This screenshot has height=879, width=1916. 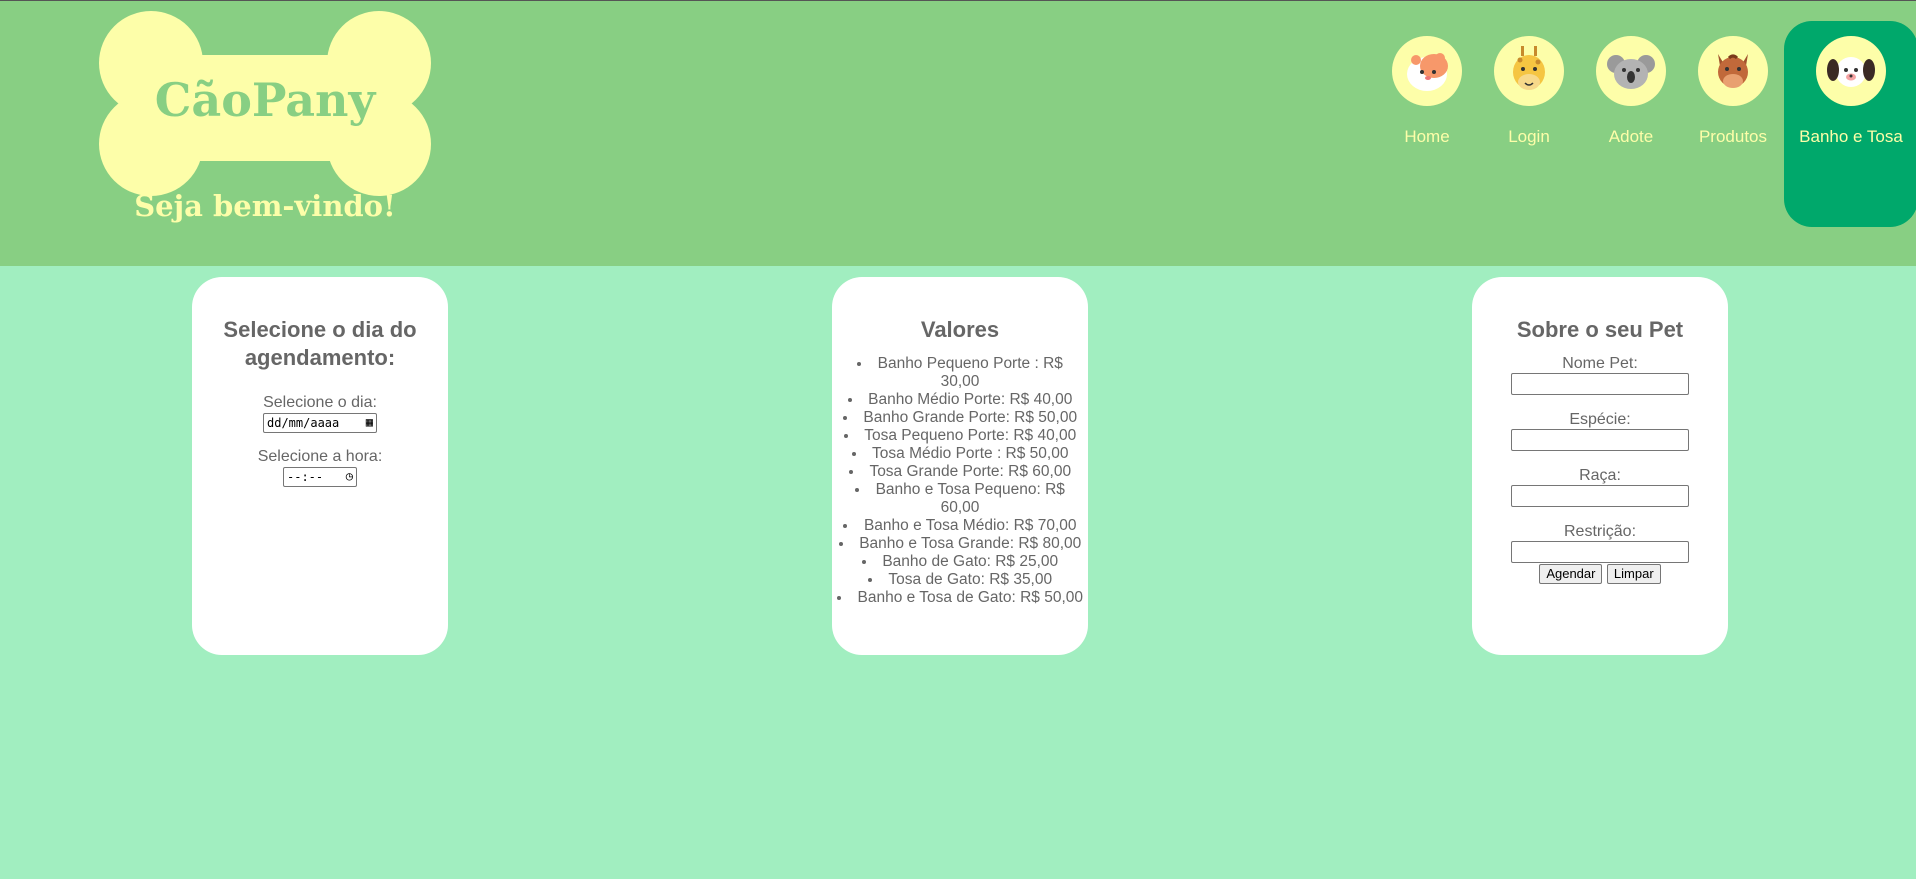 What do you see at coordinates (960, 418) in the screenshot?
I see `price-item: Banho Grande Porte: R$ 50,00` at bounding box center [960, 418].